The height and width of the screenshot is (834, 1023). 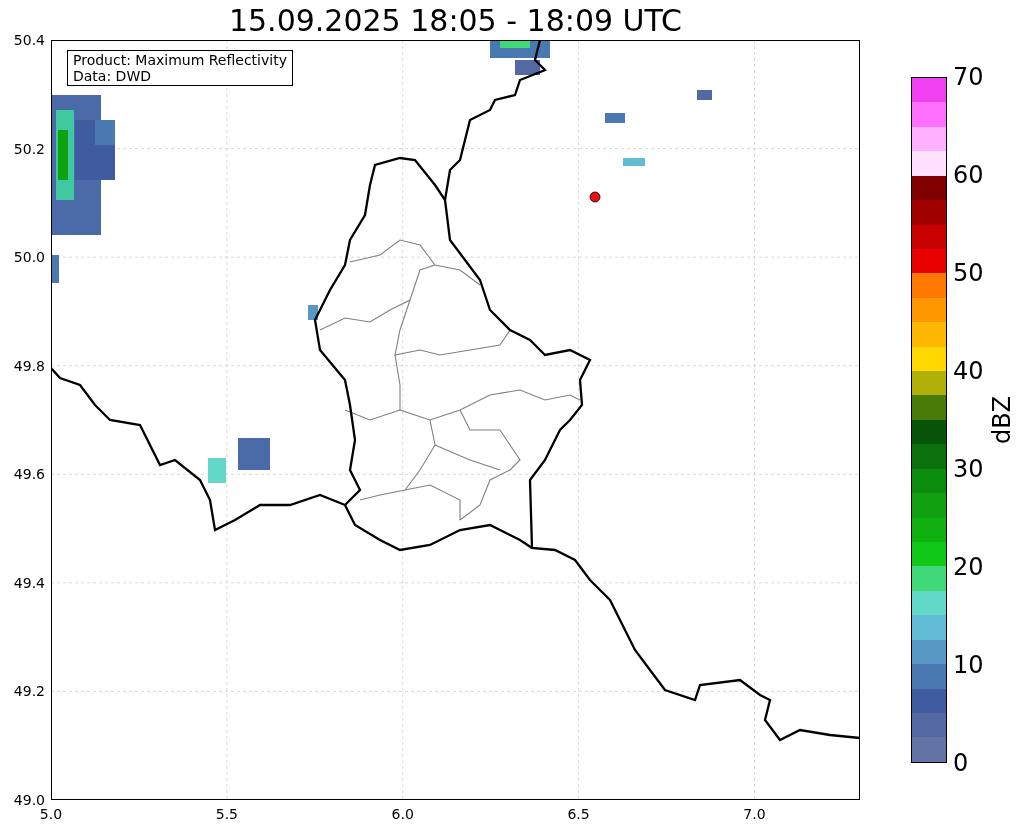 I want to click on colorbar-tick-label: 20, so click(x=968, y=567).